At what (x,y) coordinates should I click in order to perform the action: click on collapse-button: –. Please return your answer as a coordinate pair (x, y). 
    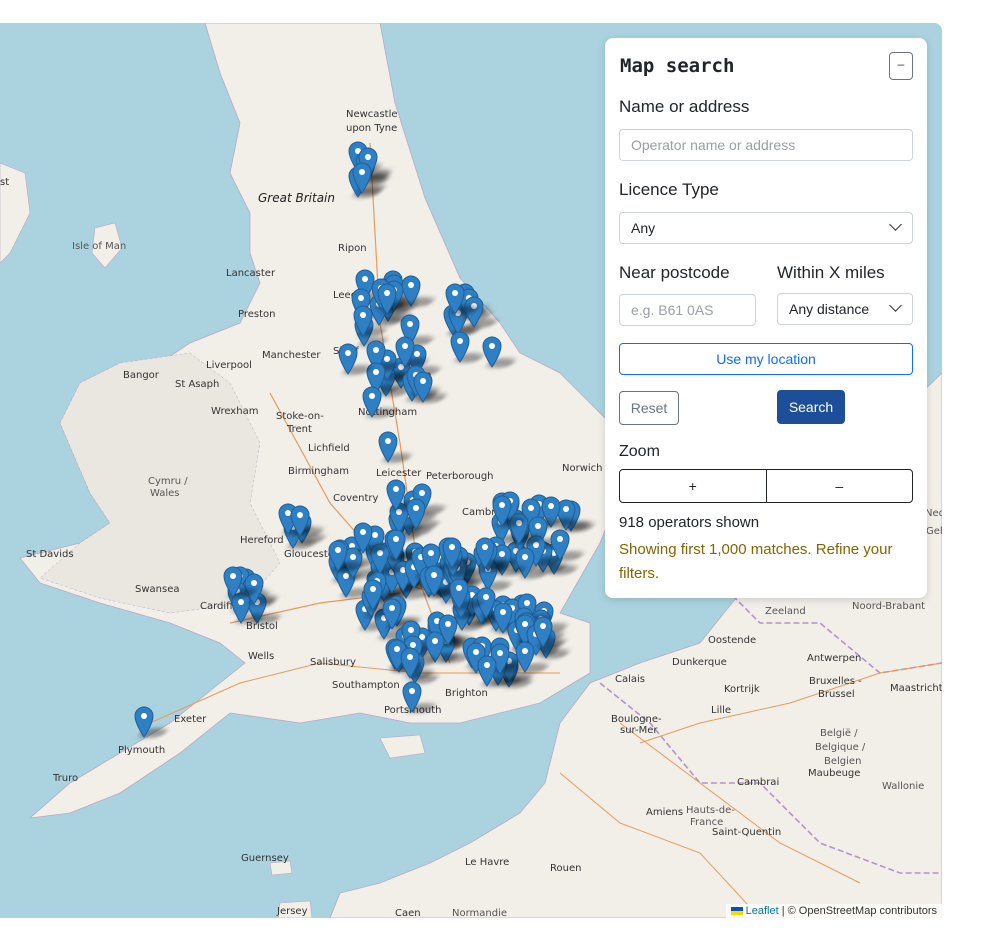
    Looking at the image, I should click on (901, 66).